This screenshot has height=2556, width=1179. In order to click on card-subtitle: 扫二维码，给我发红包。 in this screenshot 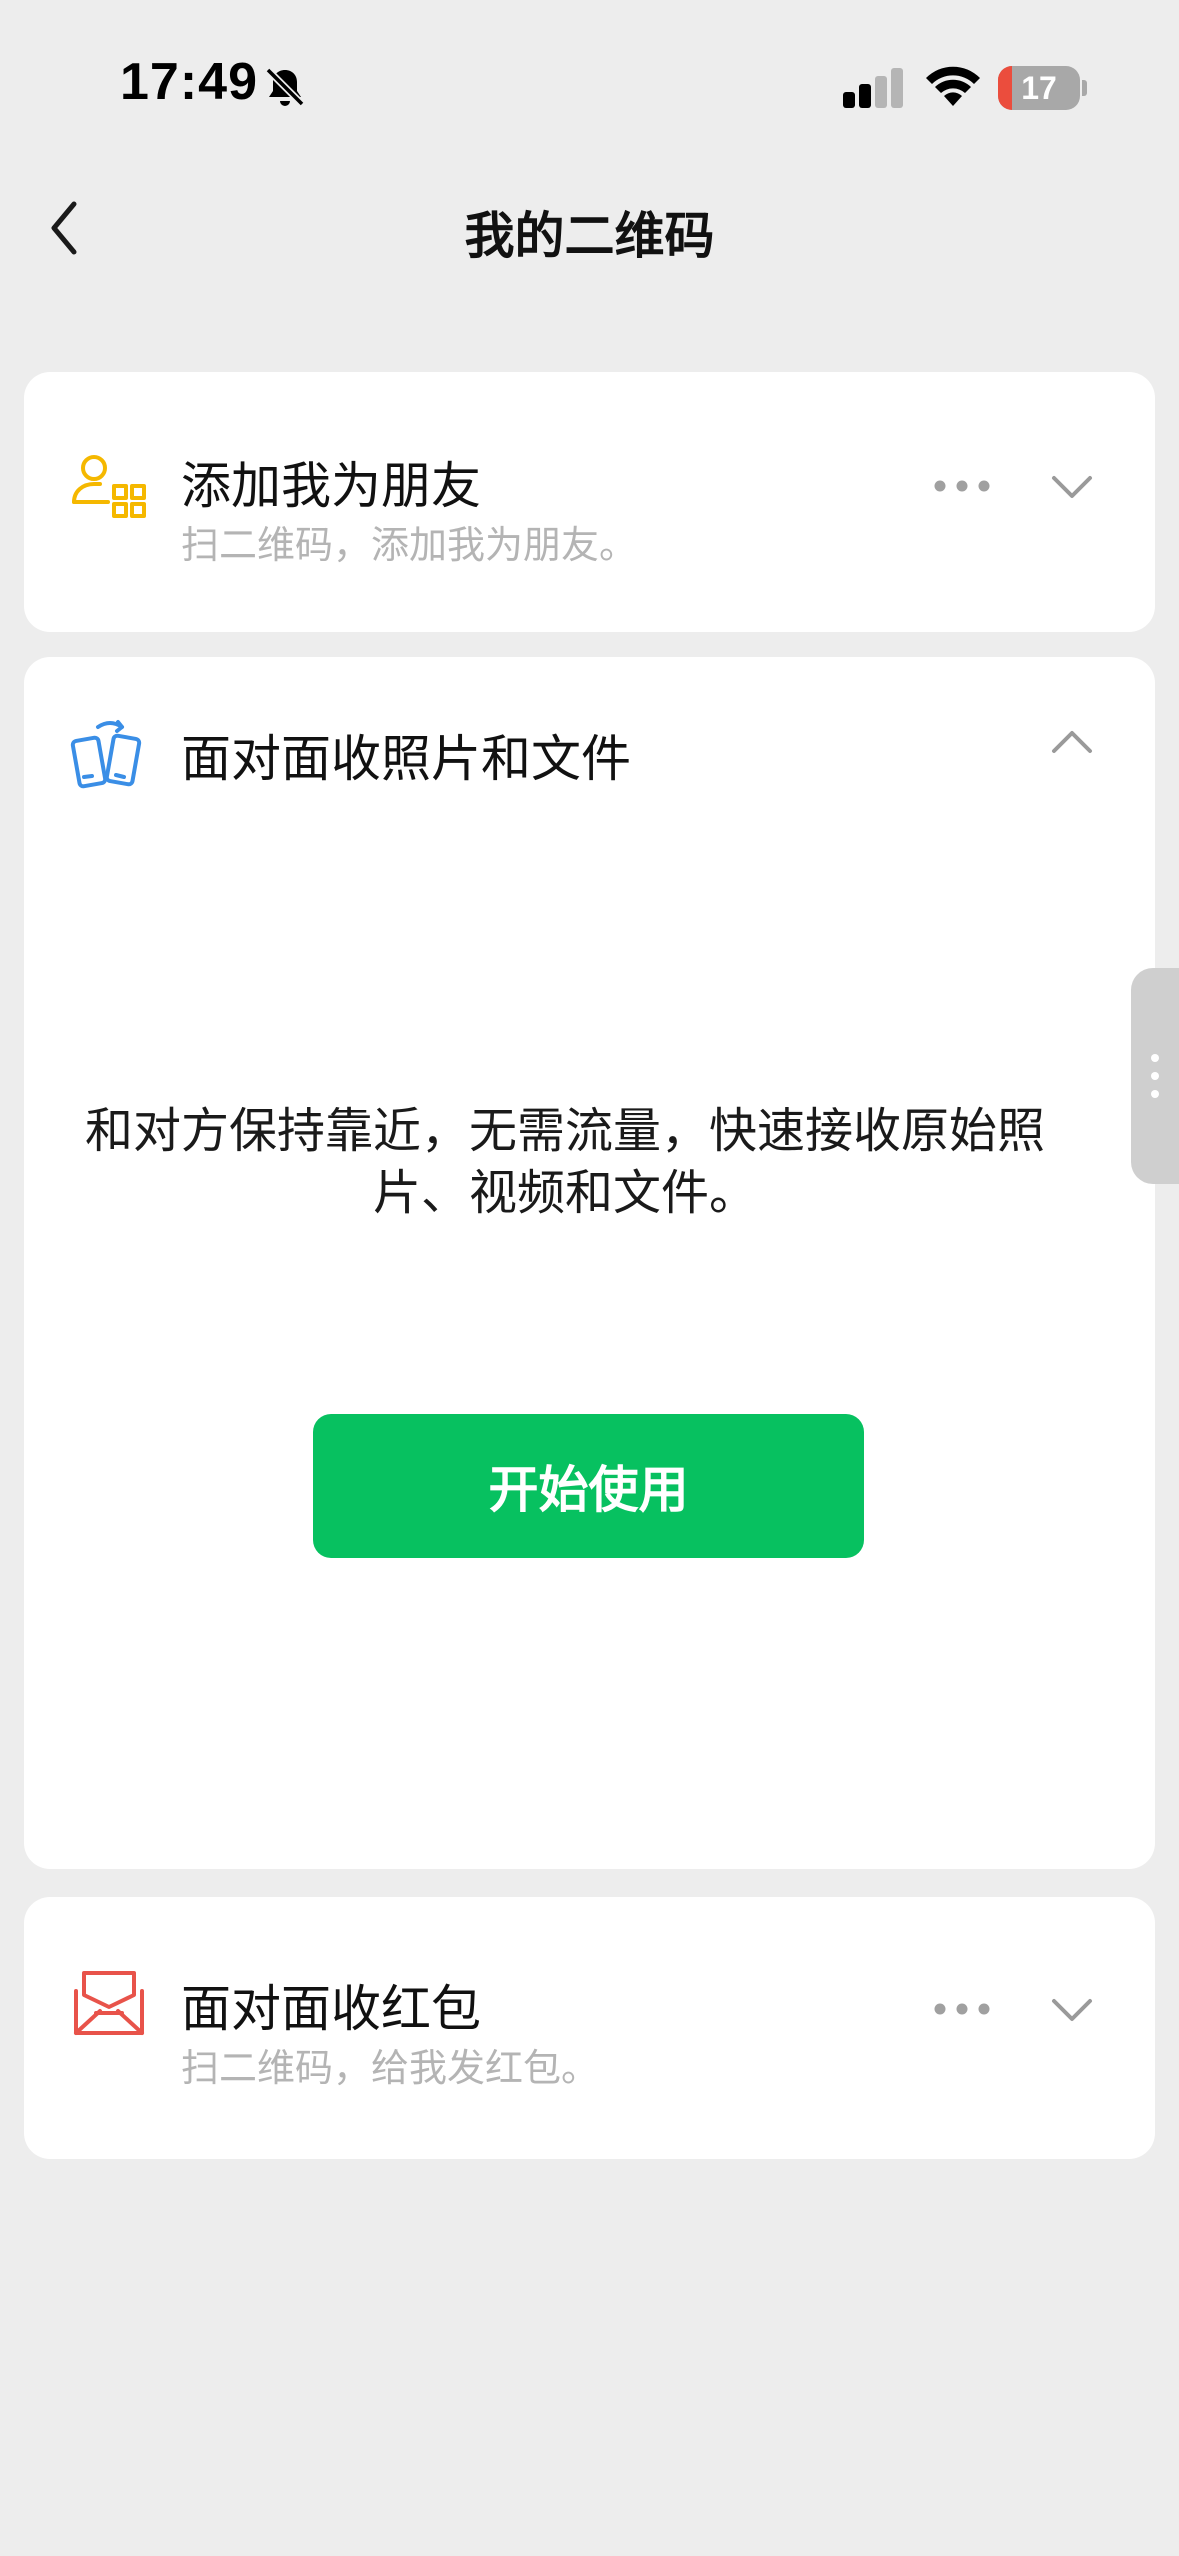, I will do `click(390, 2068)`.